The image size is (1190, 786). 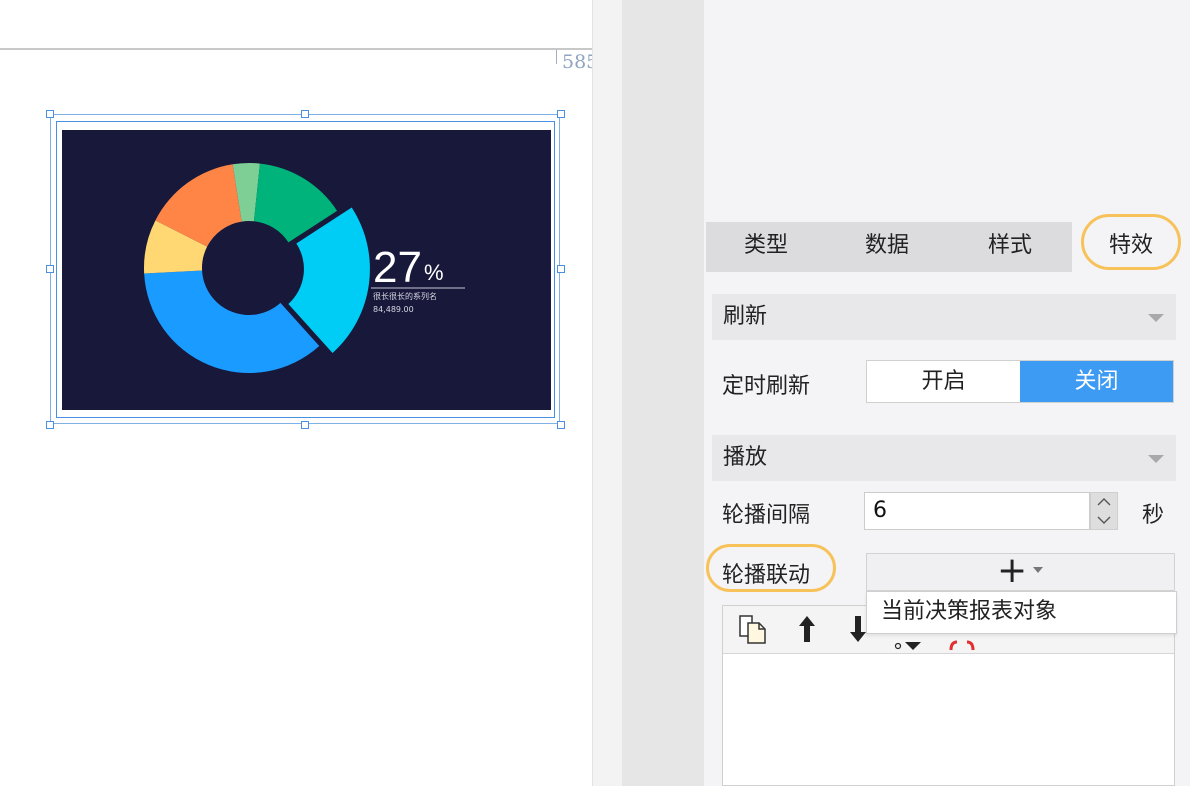 What do you see at coordinates (977, 511) in the screenshot?
I see `carousel-interval-input: 6` at bounding box center [977, 511].